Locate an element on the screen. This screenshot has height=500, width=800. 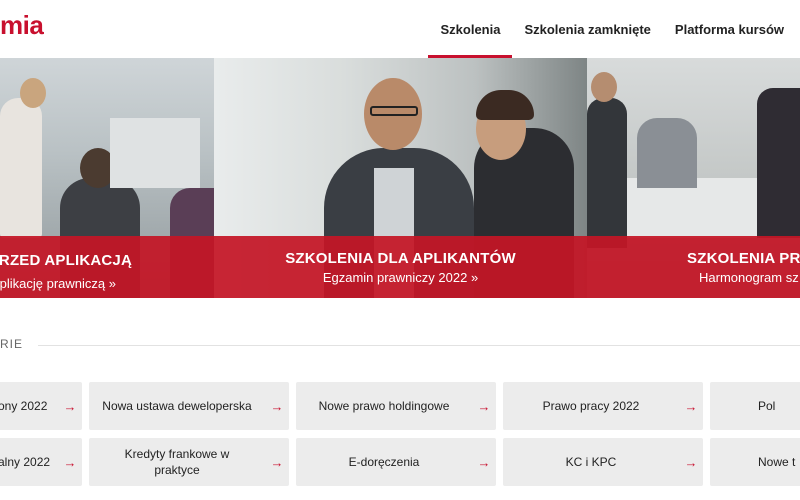
tile-label: Prawo pracy 2022 is located at coordinates (591, 405).